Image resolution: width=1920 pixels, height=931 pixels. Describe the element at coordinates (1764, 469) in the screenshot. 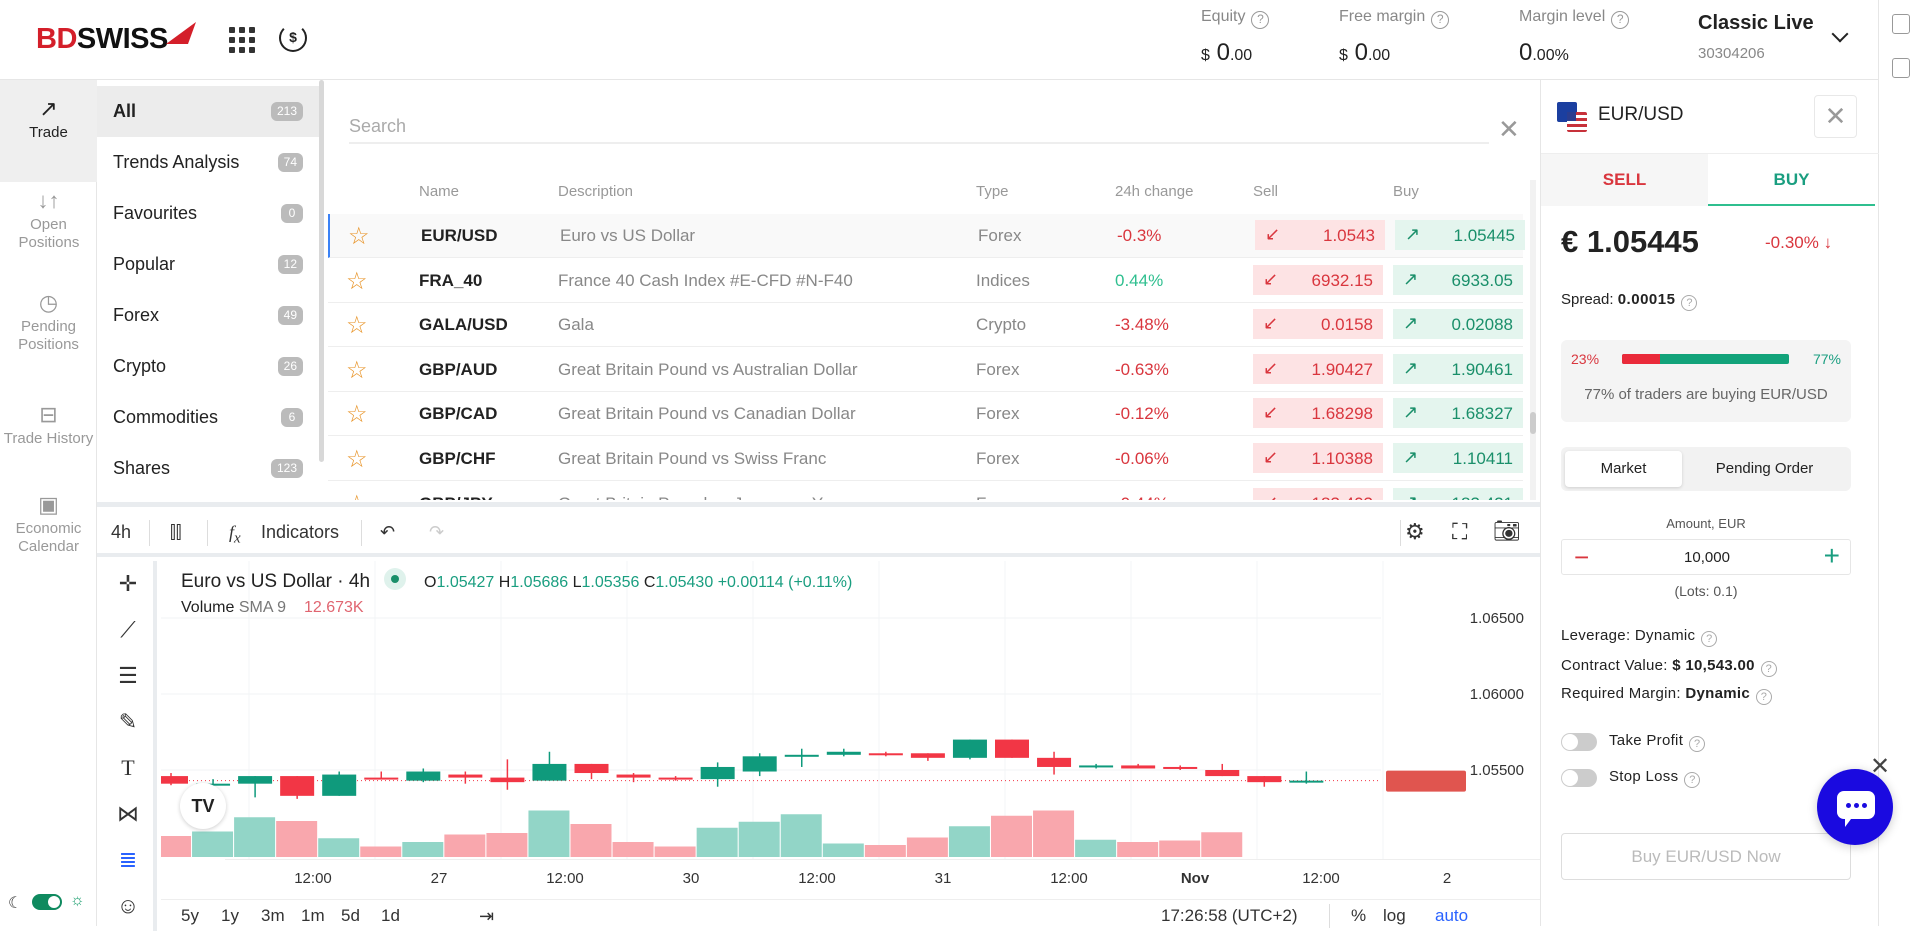

I see `pending-order-tab: Pending Order` at that location.